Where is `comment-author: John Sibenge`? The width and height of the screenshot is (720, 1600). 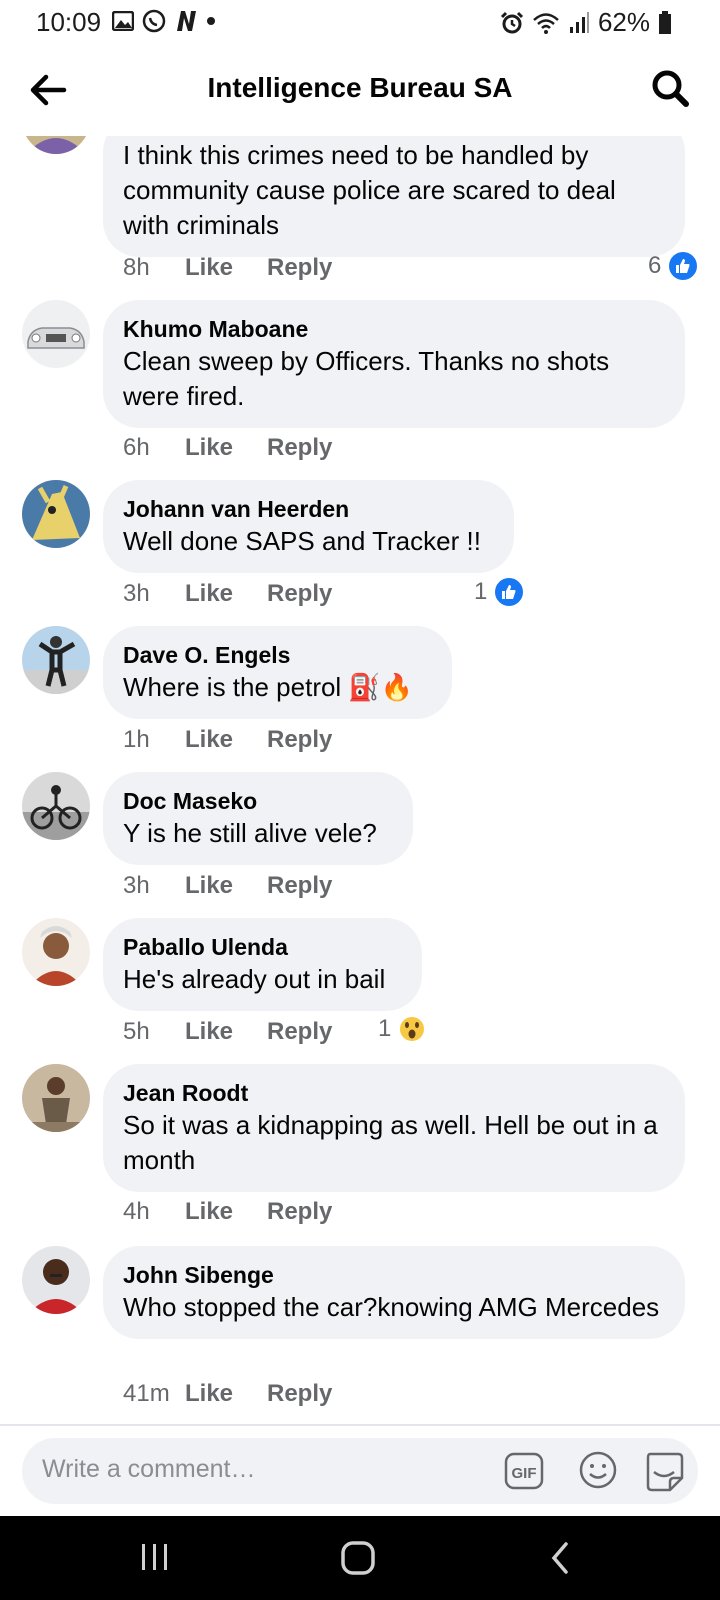
comment-author: John Sibenge is located at coordinates (393, 1275).